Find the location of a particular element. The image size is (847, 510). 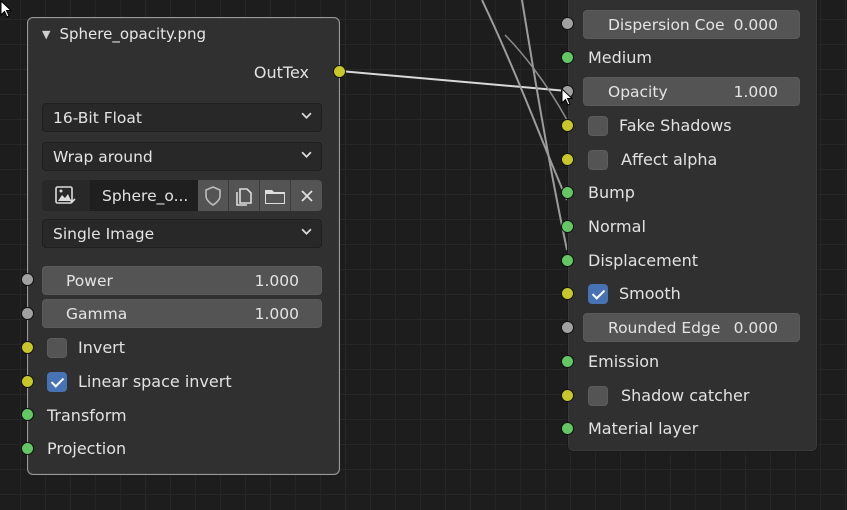

gamma-label: Gamma is located at coordinates (97, 313).